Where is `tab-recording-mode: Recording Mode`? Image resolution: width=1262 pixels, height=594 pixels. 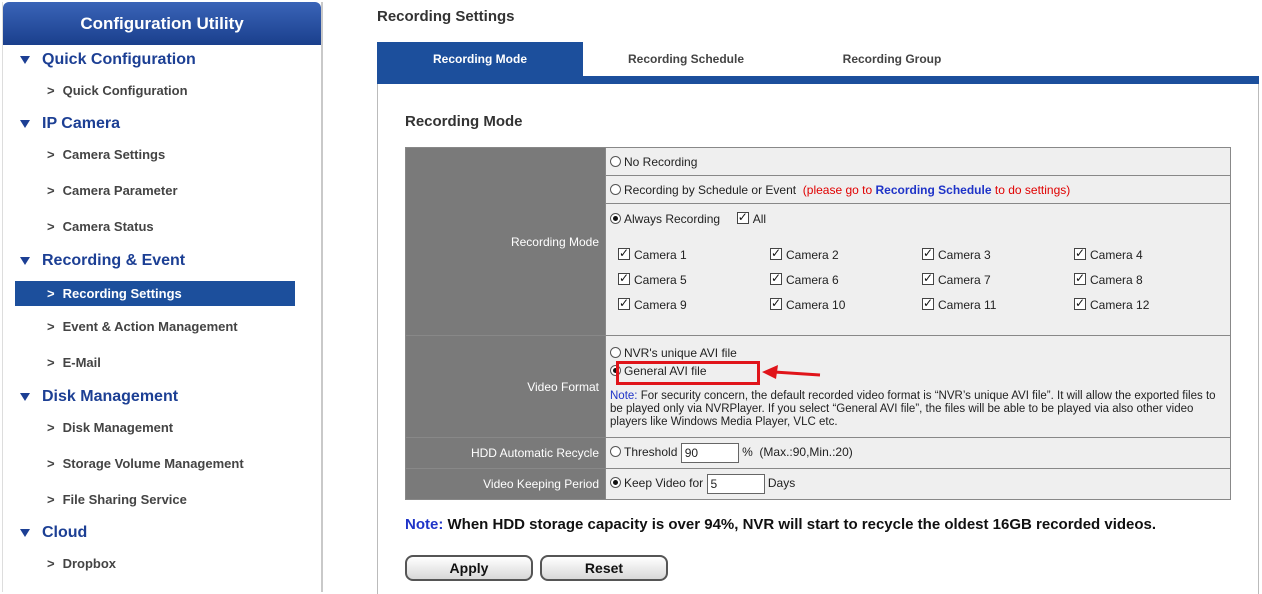
tab-recording-mode: Recording Mode is located at coordinates (480, 59).